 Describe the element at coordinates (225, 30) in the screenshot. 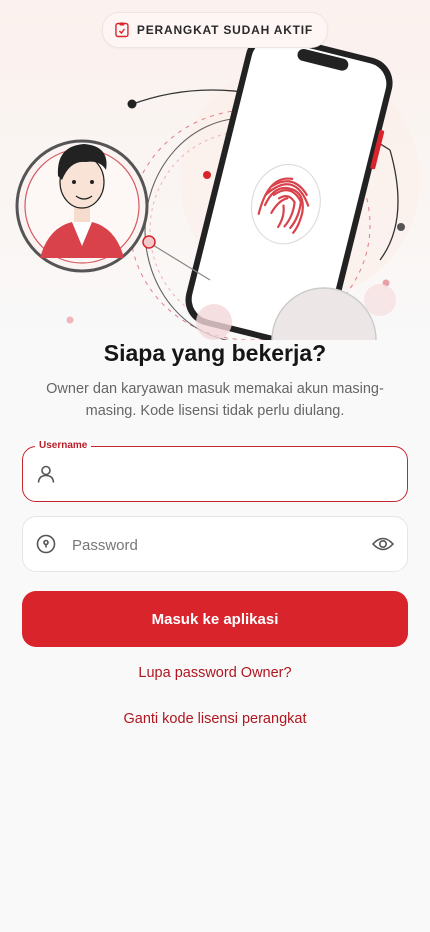

I see `badge-label: PERANGKAT SUDAH AKTIF` at that location.